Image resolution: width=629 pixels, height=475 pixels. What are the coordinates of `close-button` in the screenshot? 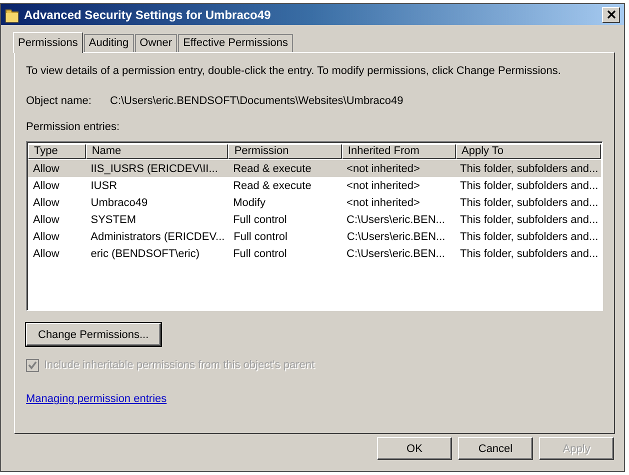 It's located at (611, 14).